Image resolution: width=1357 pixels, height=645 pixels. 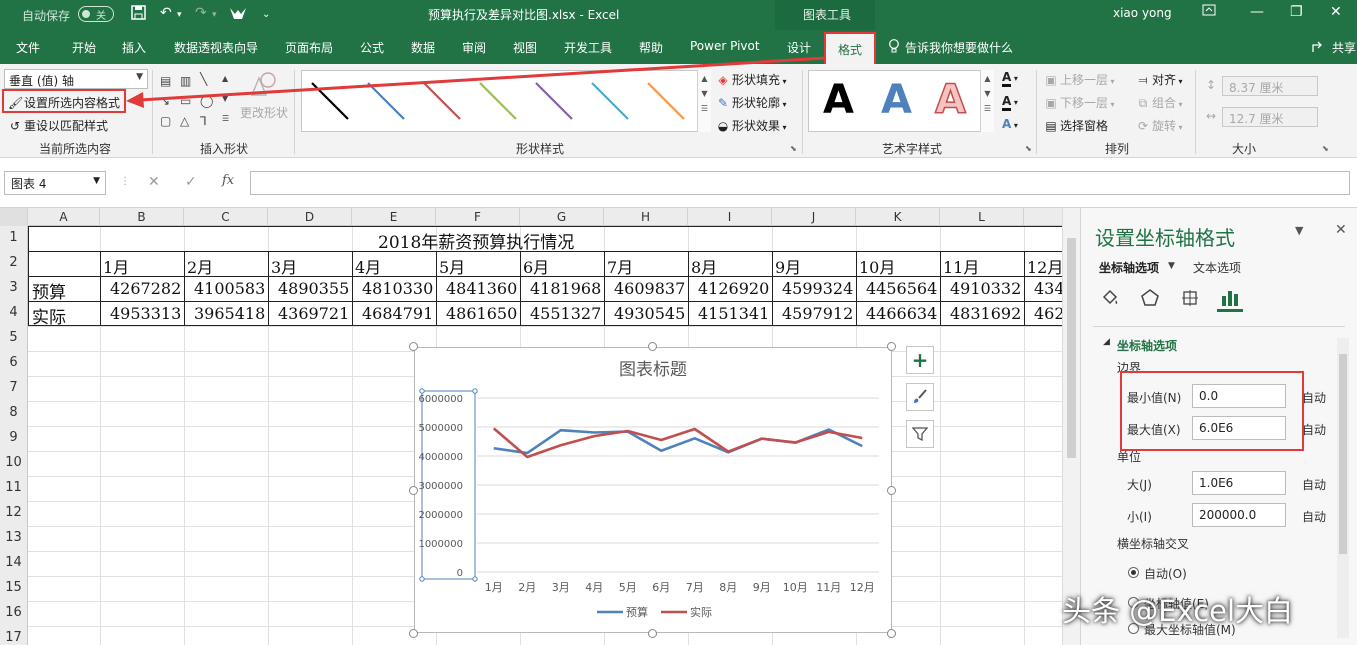 What do you see at coordinates (13, 637) in the screenshot?
I see `row-header: 17` at bounding box center [13, 637].